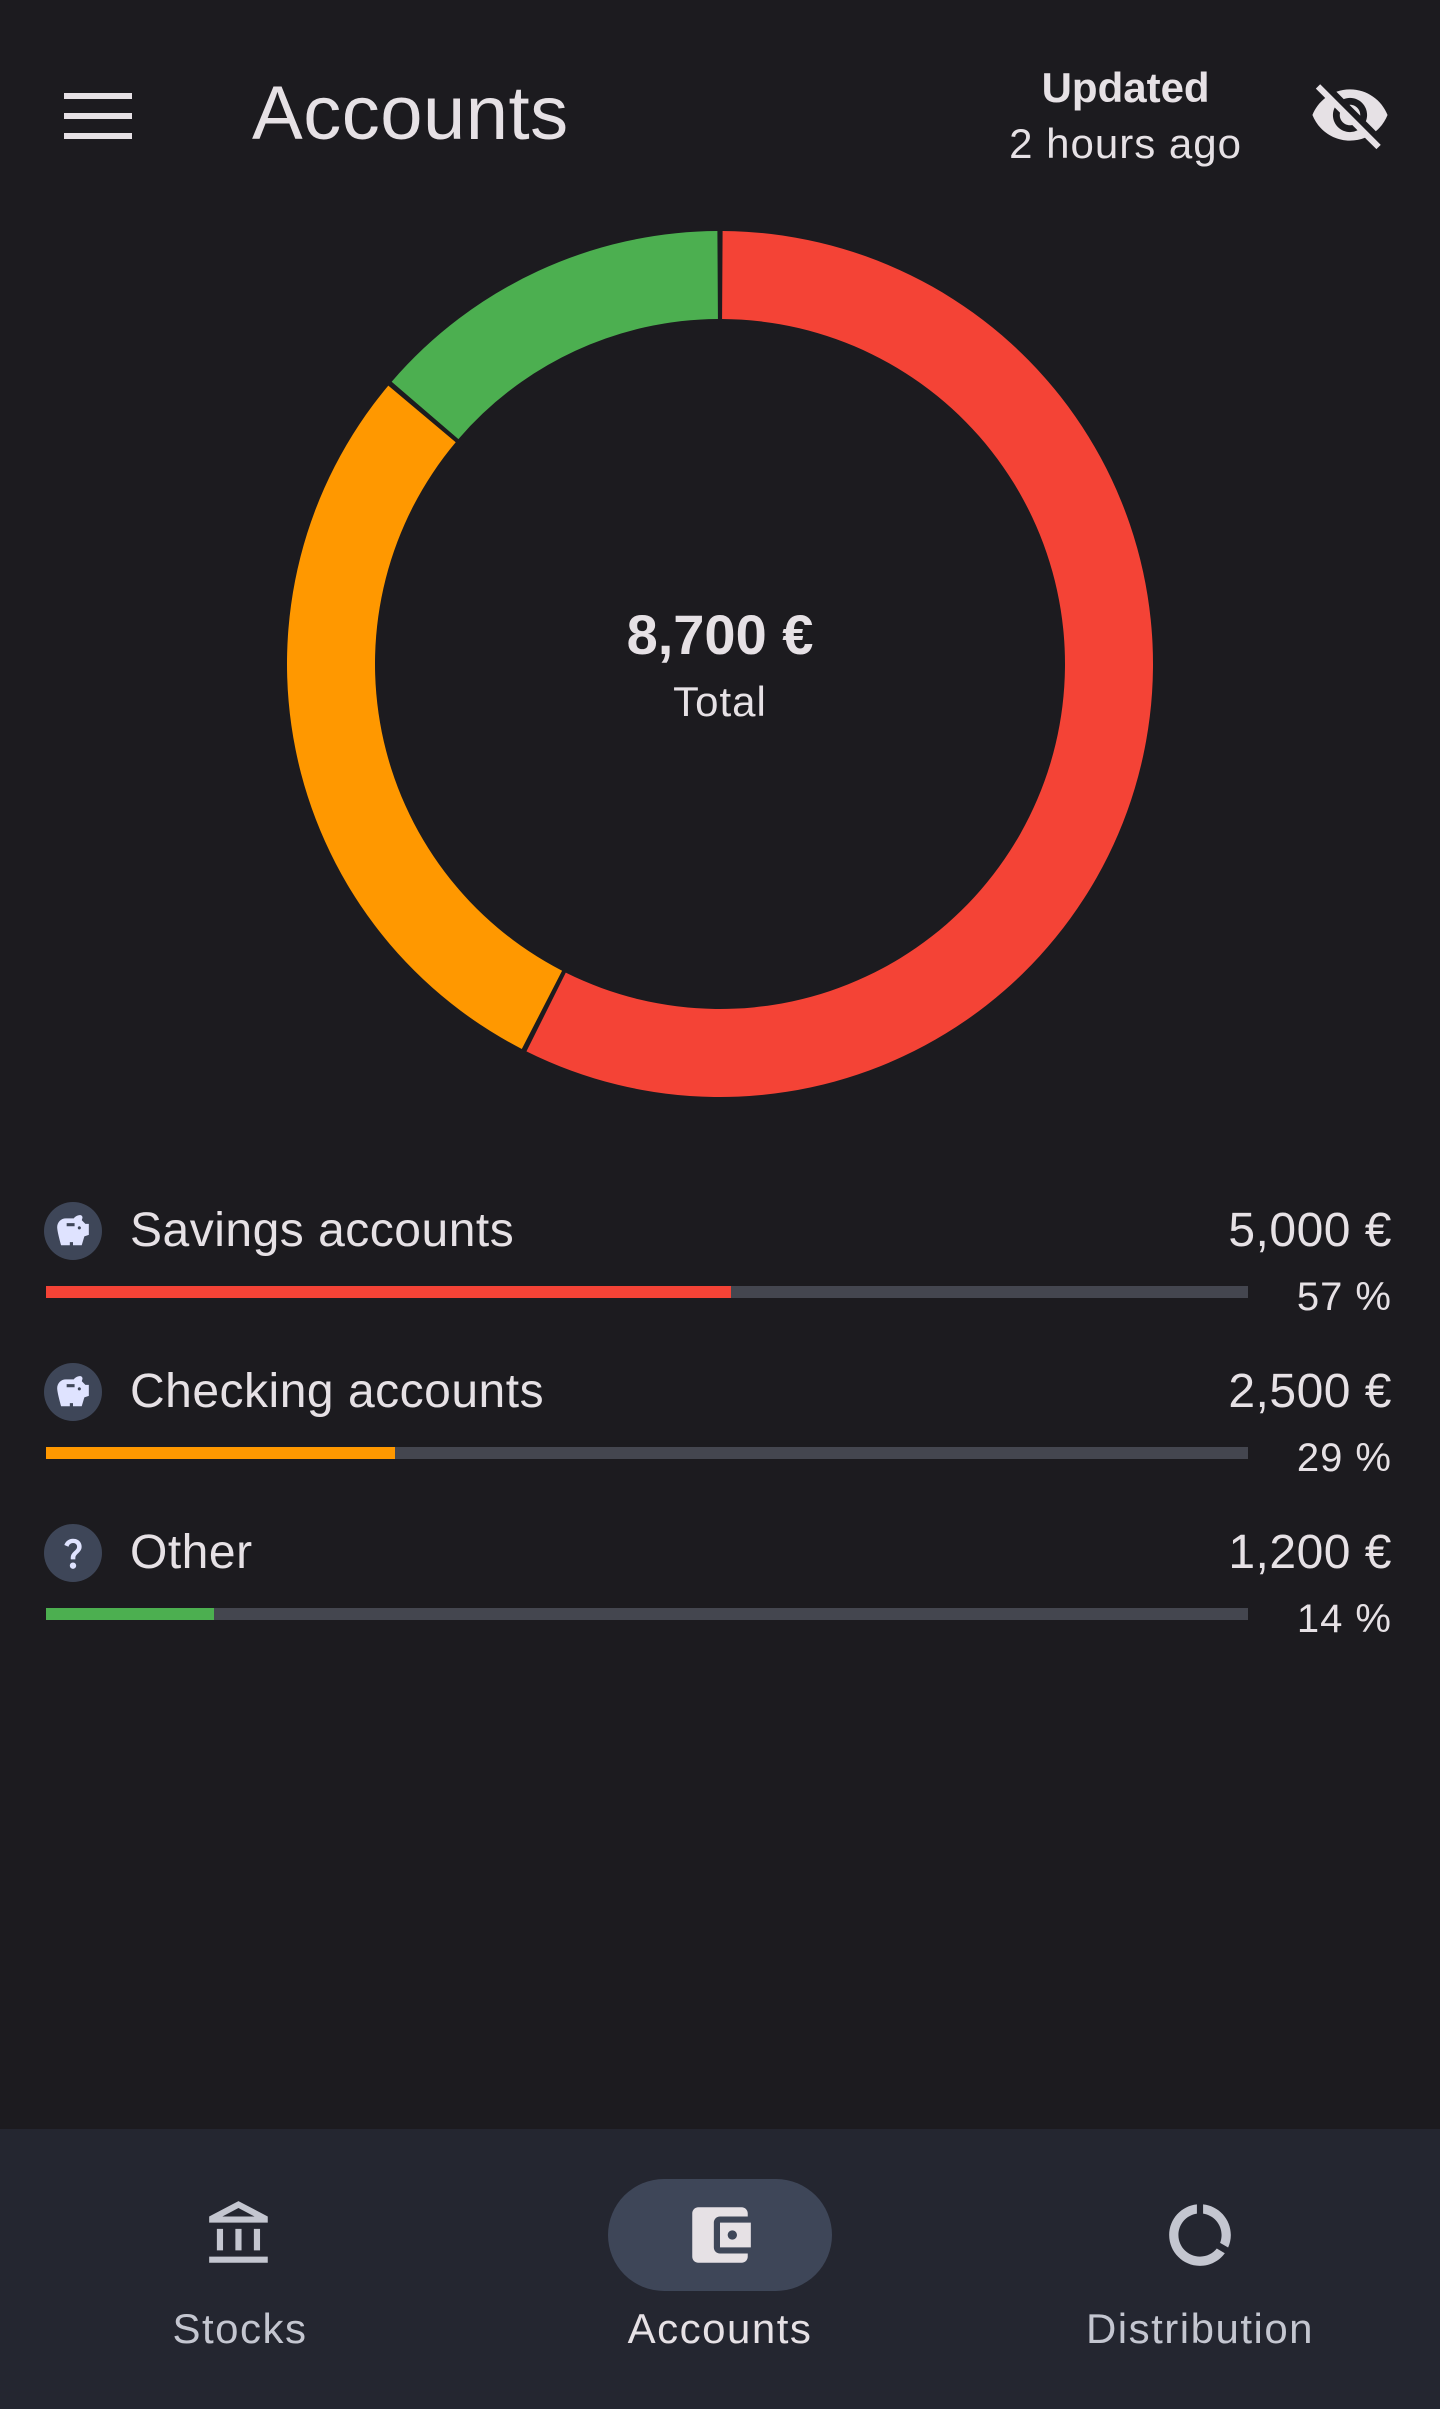 The width and height of the screenshot is (1440, 2409). Describe the element at coordinates (1344, 1297) in the screenshot. I see `account-percent: 57 %` at that location.